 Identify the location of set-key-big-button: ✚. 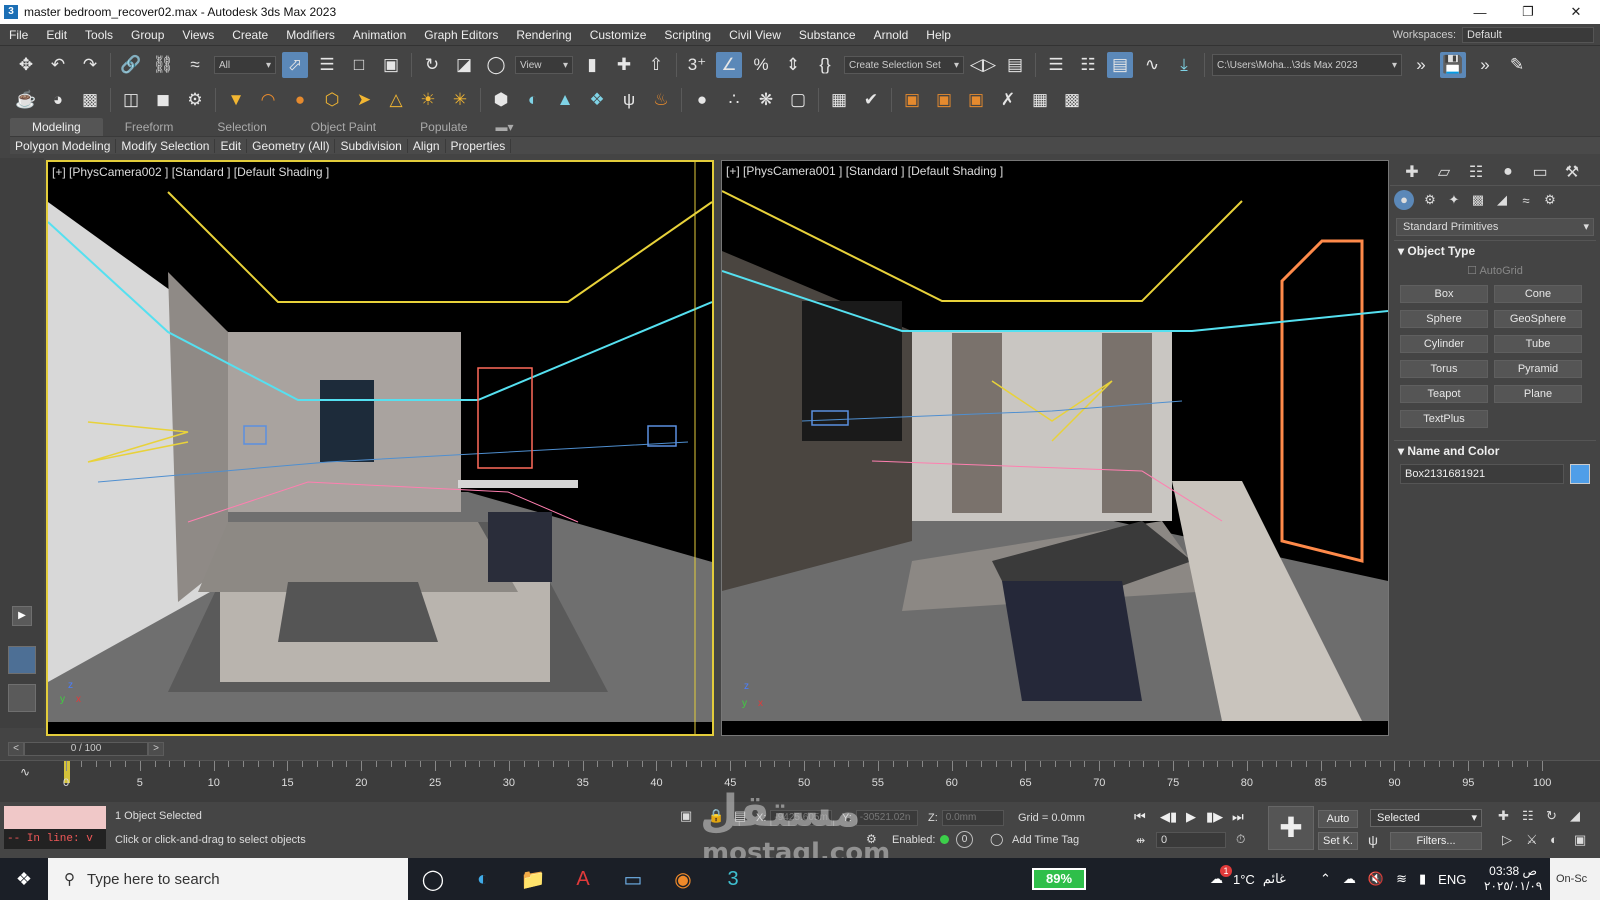
(1291, 828).